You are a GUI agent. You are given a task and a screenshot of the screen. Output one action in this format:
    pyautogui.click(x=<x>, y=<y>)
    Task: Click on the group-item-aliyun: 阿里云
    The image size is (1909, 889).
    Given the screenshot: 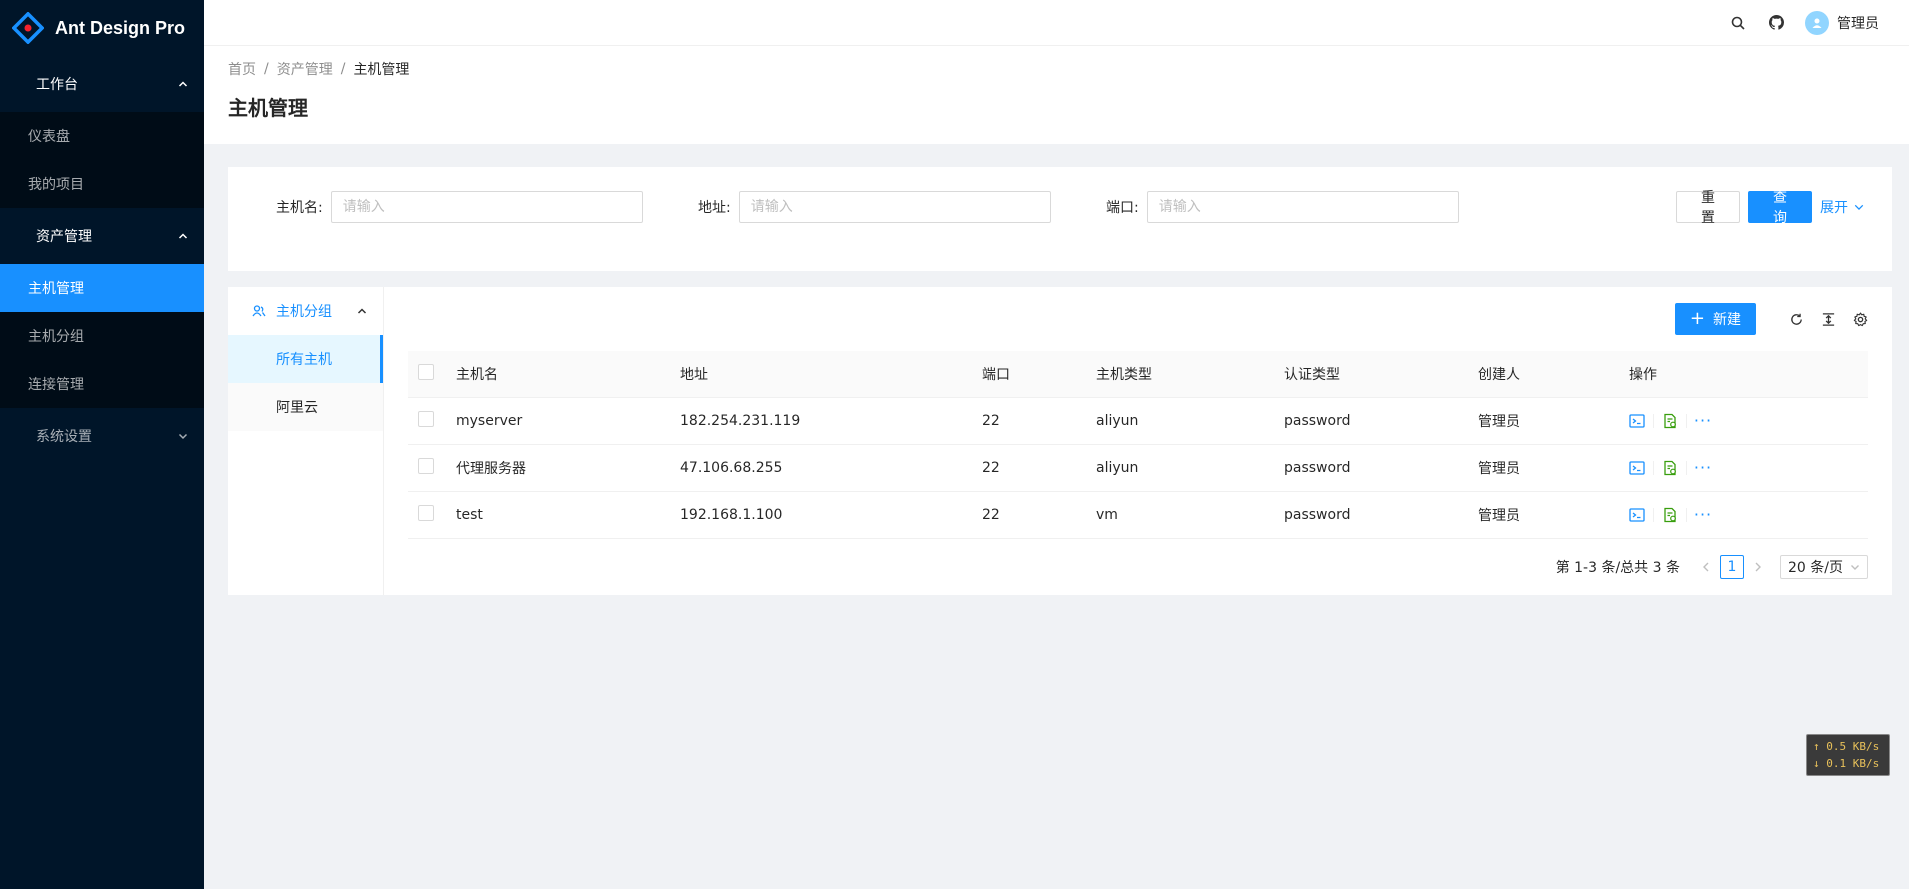 What is the action you would take?
    pyautogui.click(x=305, y=407)
    